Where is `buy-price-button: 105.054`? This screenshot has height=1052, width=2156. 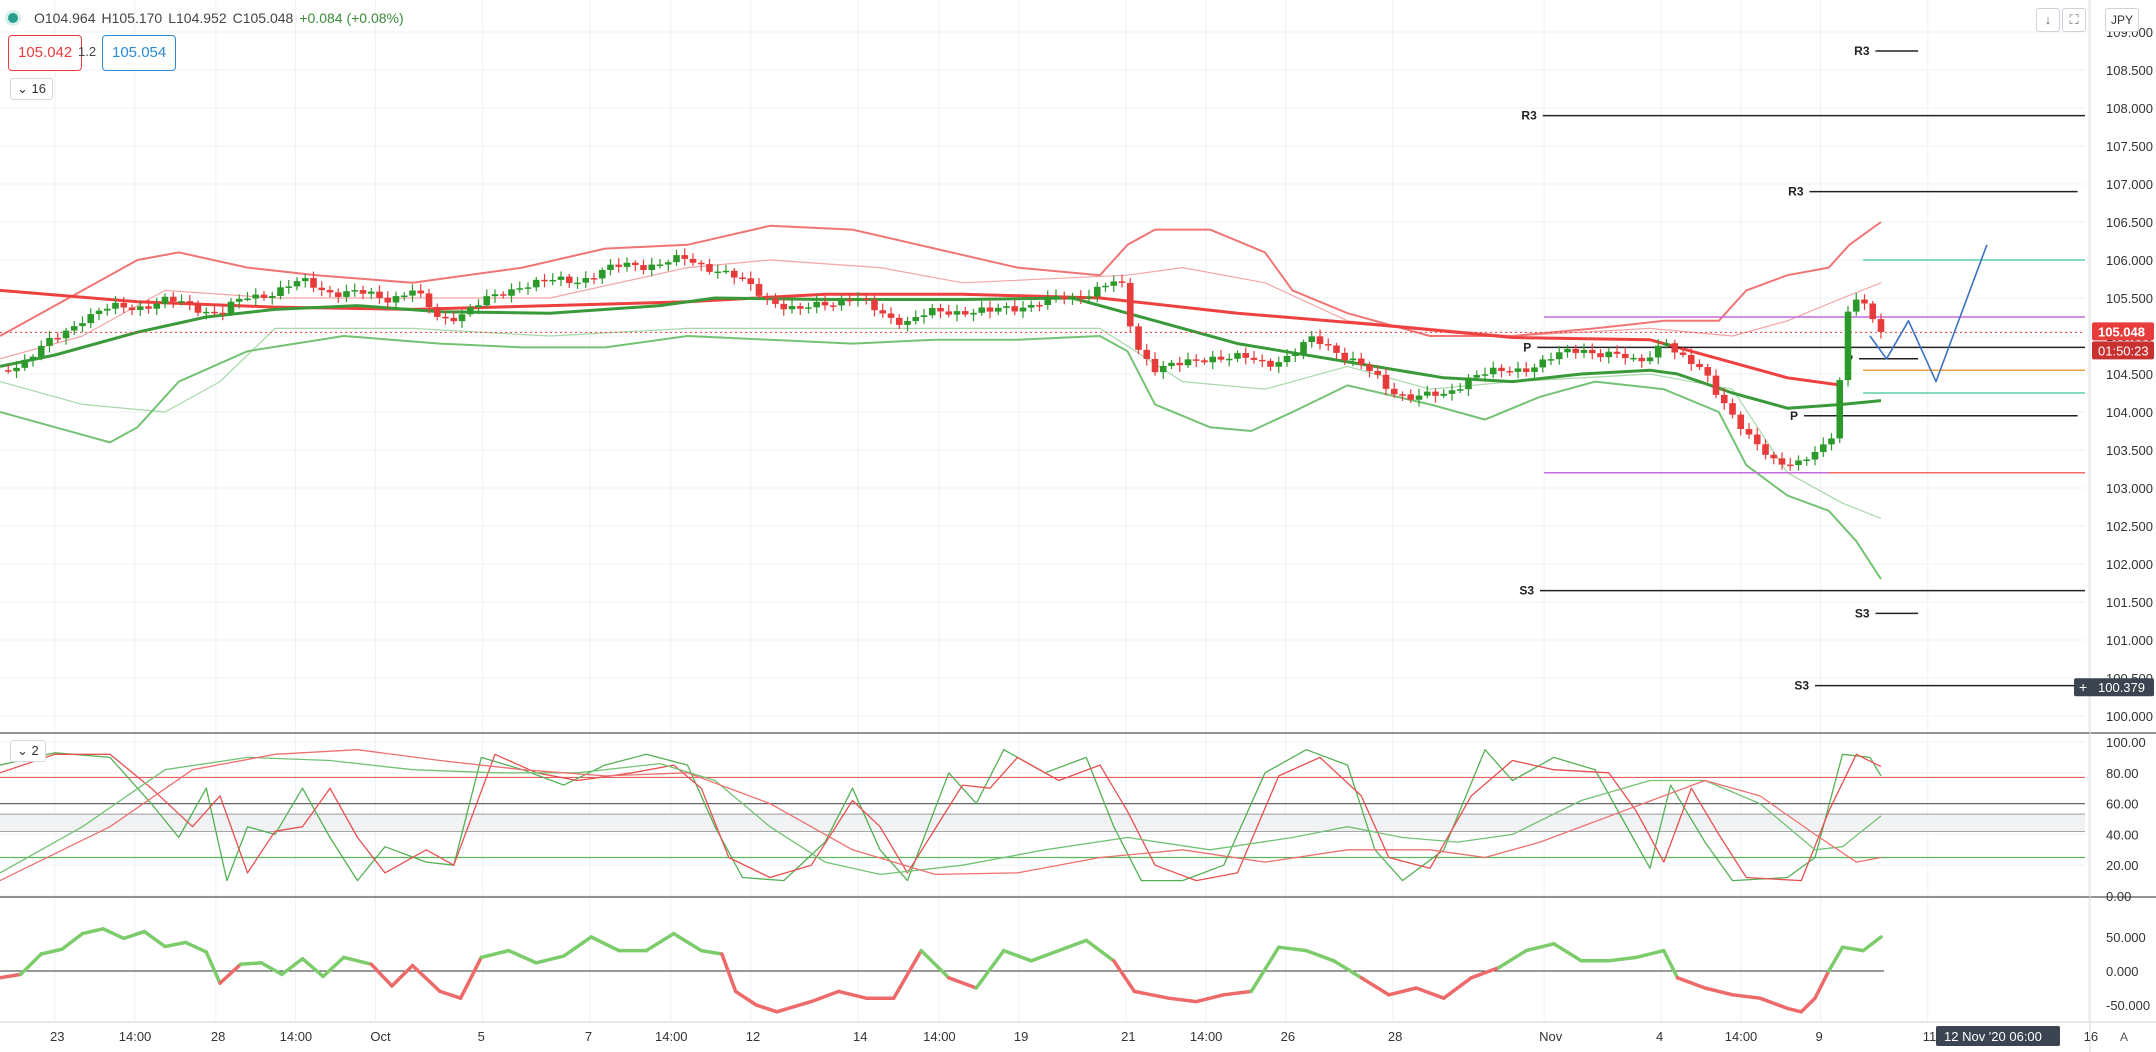
buy-price-button: 105.054 is located at coordinates (139, 53).